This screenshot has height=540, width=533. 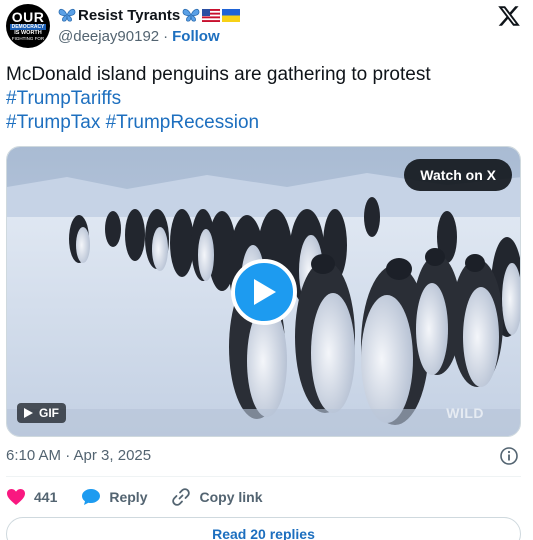 What do you see at coordinates (196, 36) in the screenshot?
I see `follow-button: Follow` at bounding box center [196, 36].